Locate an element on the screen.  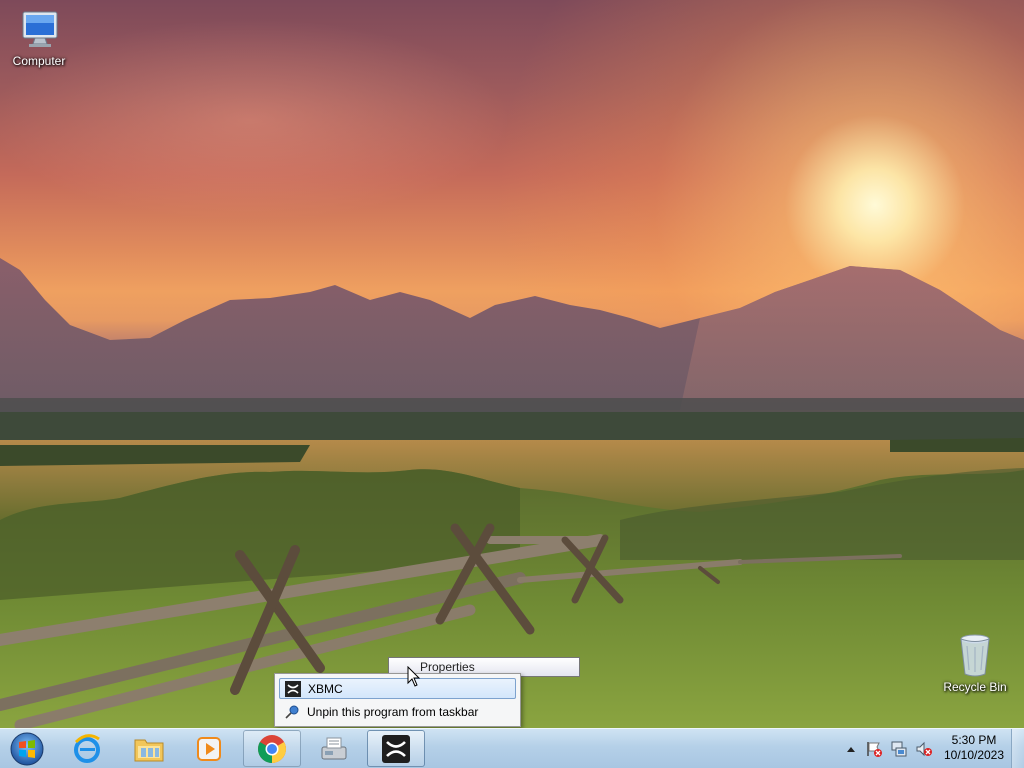
file-explorer-icon is located at coordinates (149, 750).